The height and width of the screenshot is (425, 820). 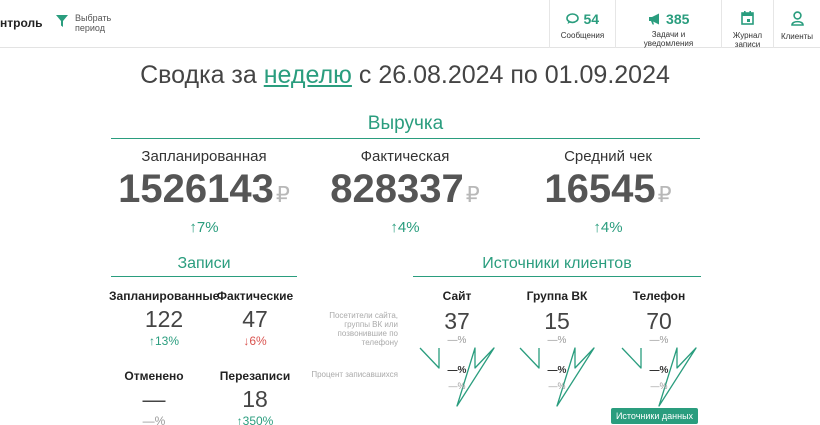 I want to click on records-actual-value: 47, so click(x=255, y=319).